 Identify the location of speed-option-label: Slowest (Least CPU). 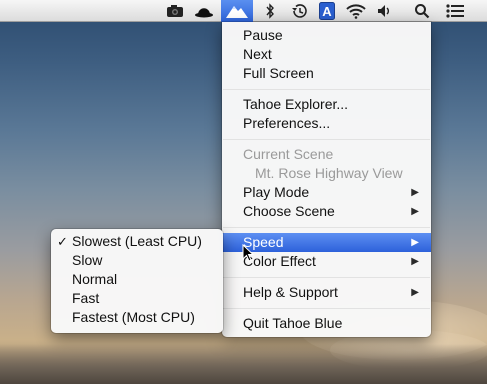
(137, 241).